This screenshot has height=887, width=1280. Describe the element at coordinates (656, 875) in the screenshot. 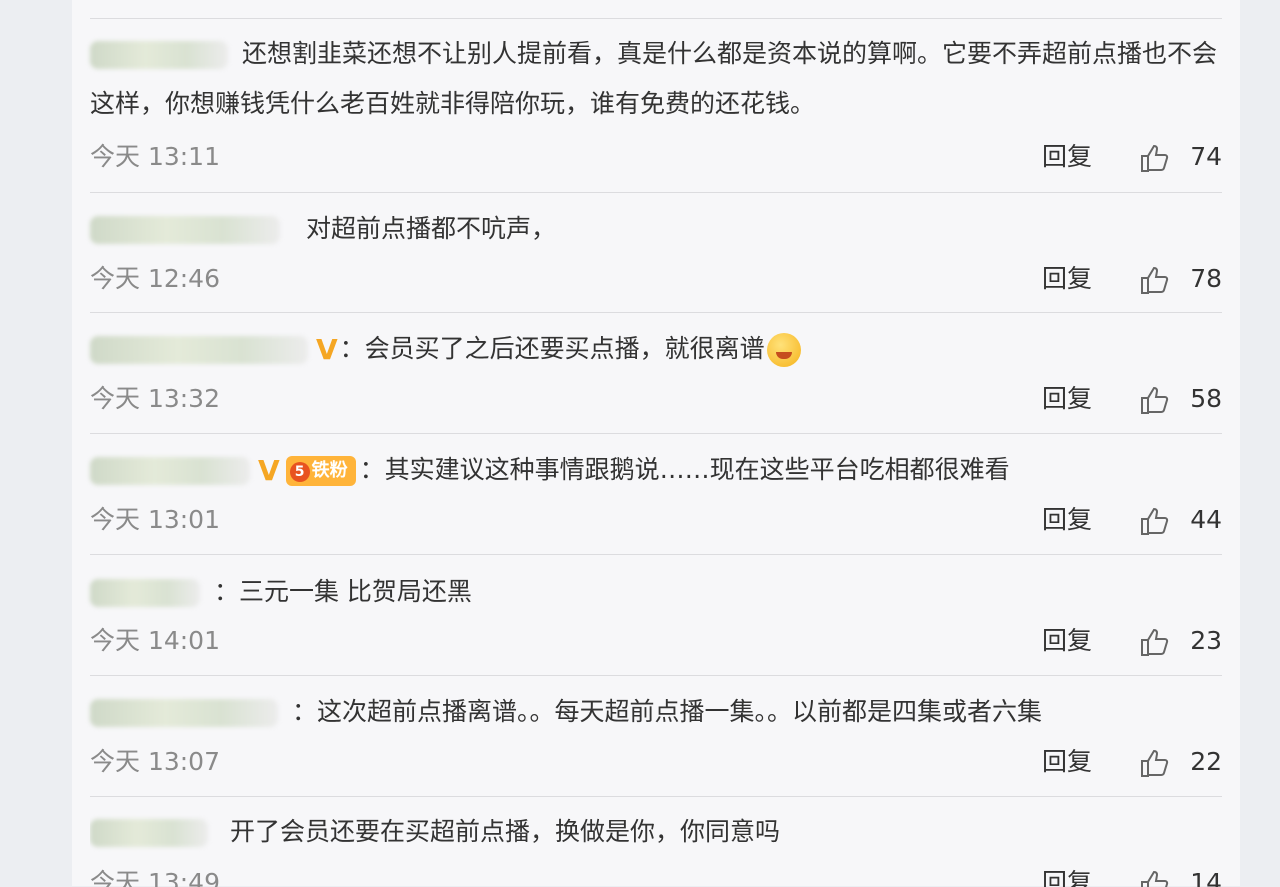

I see `comment-meta: 今天 13:49 回复 14` at that location.